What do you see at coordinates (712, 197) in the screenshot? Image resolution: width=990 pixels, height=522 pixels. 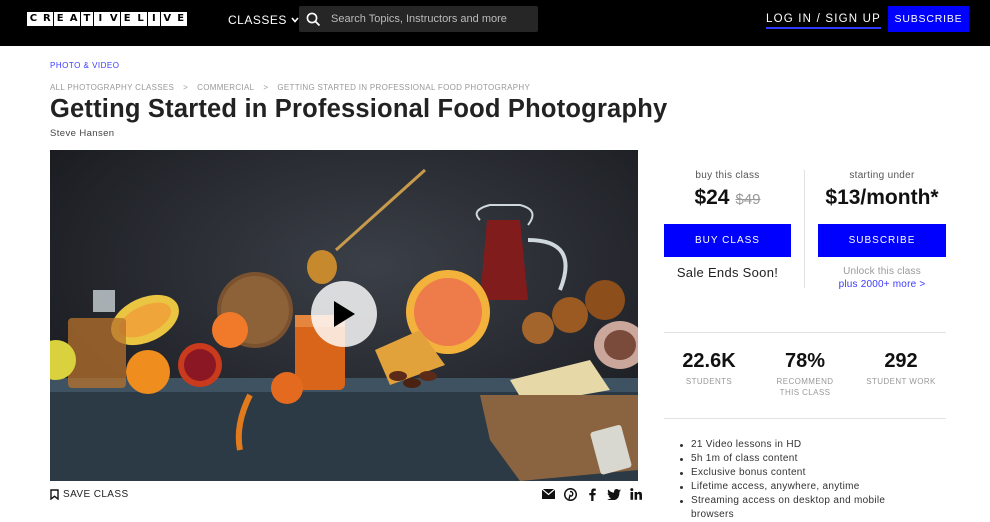 I see `current-price: $24` at bounding box center [712, 197].